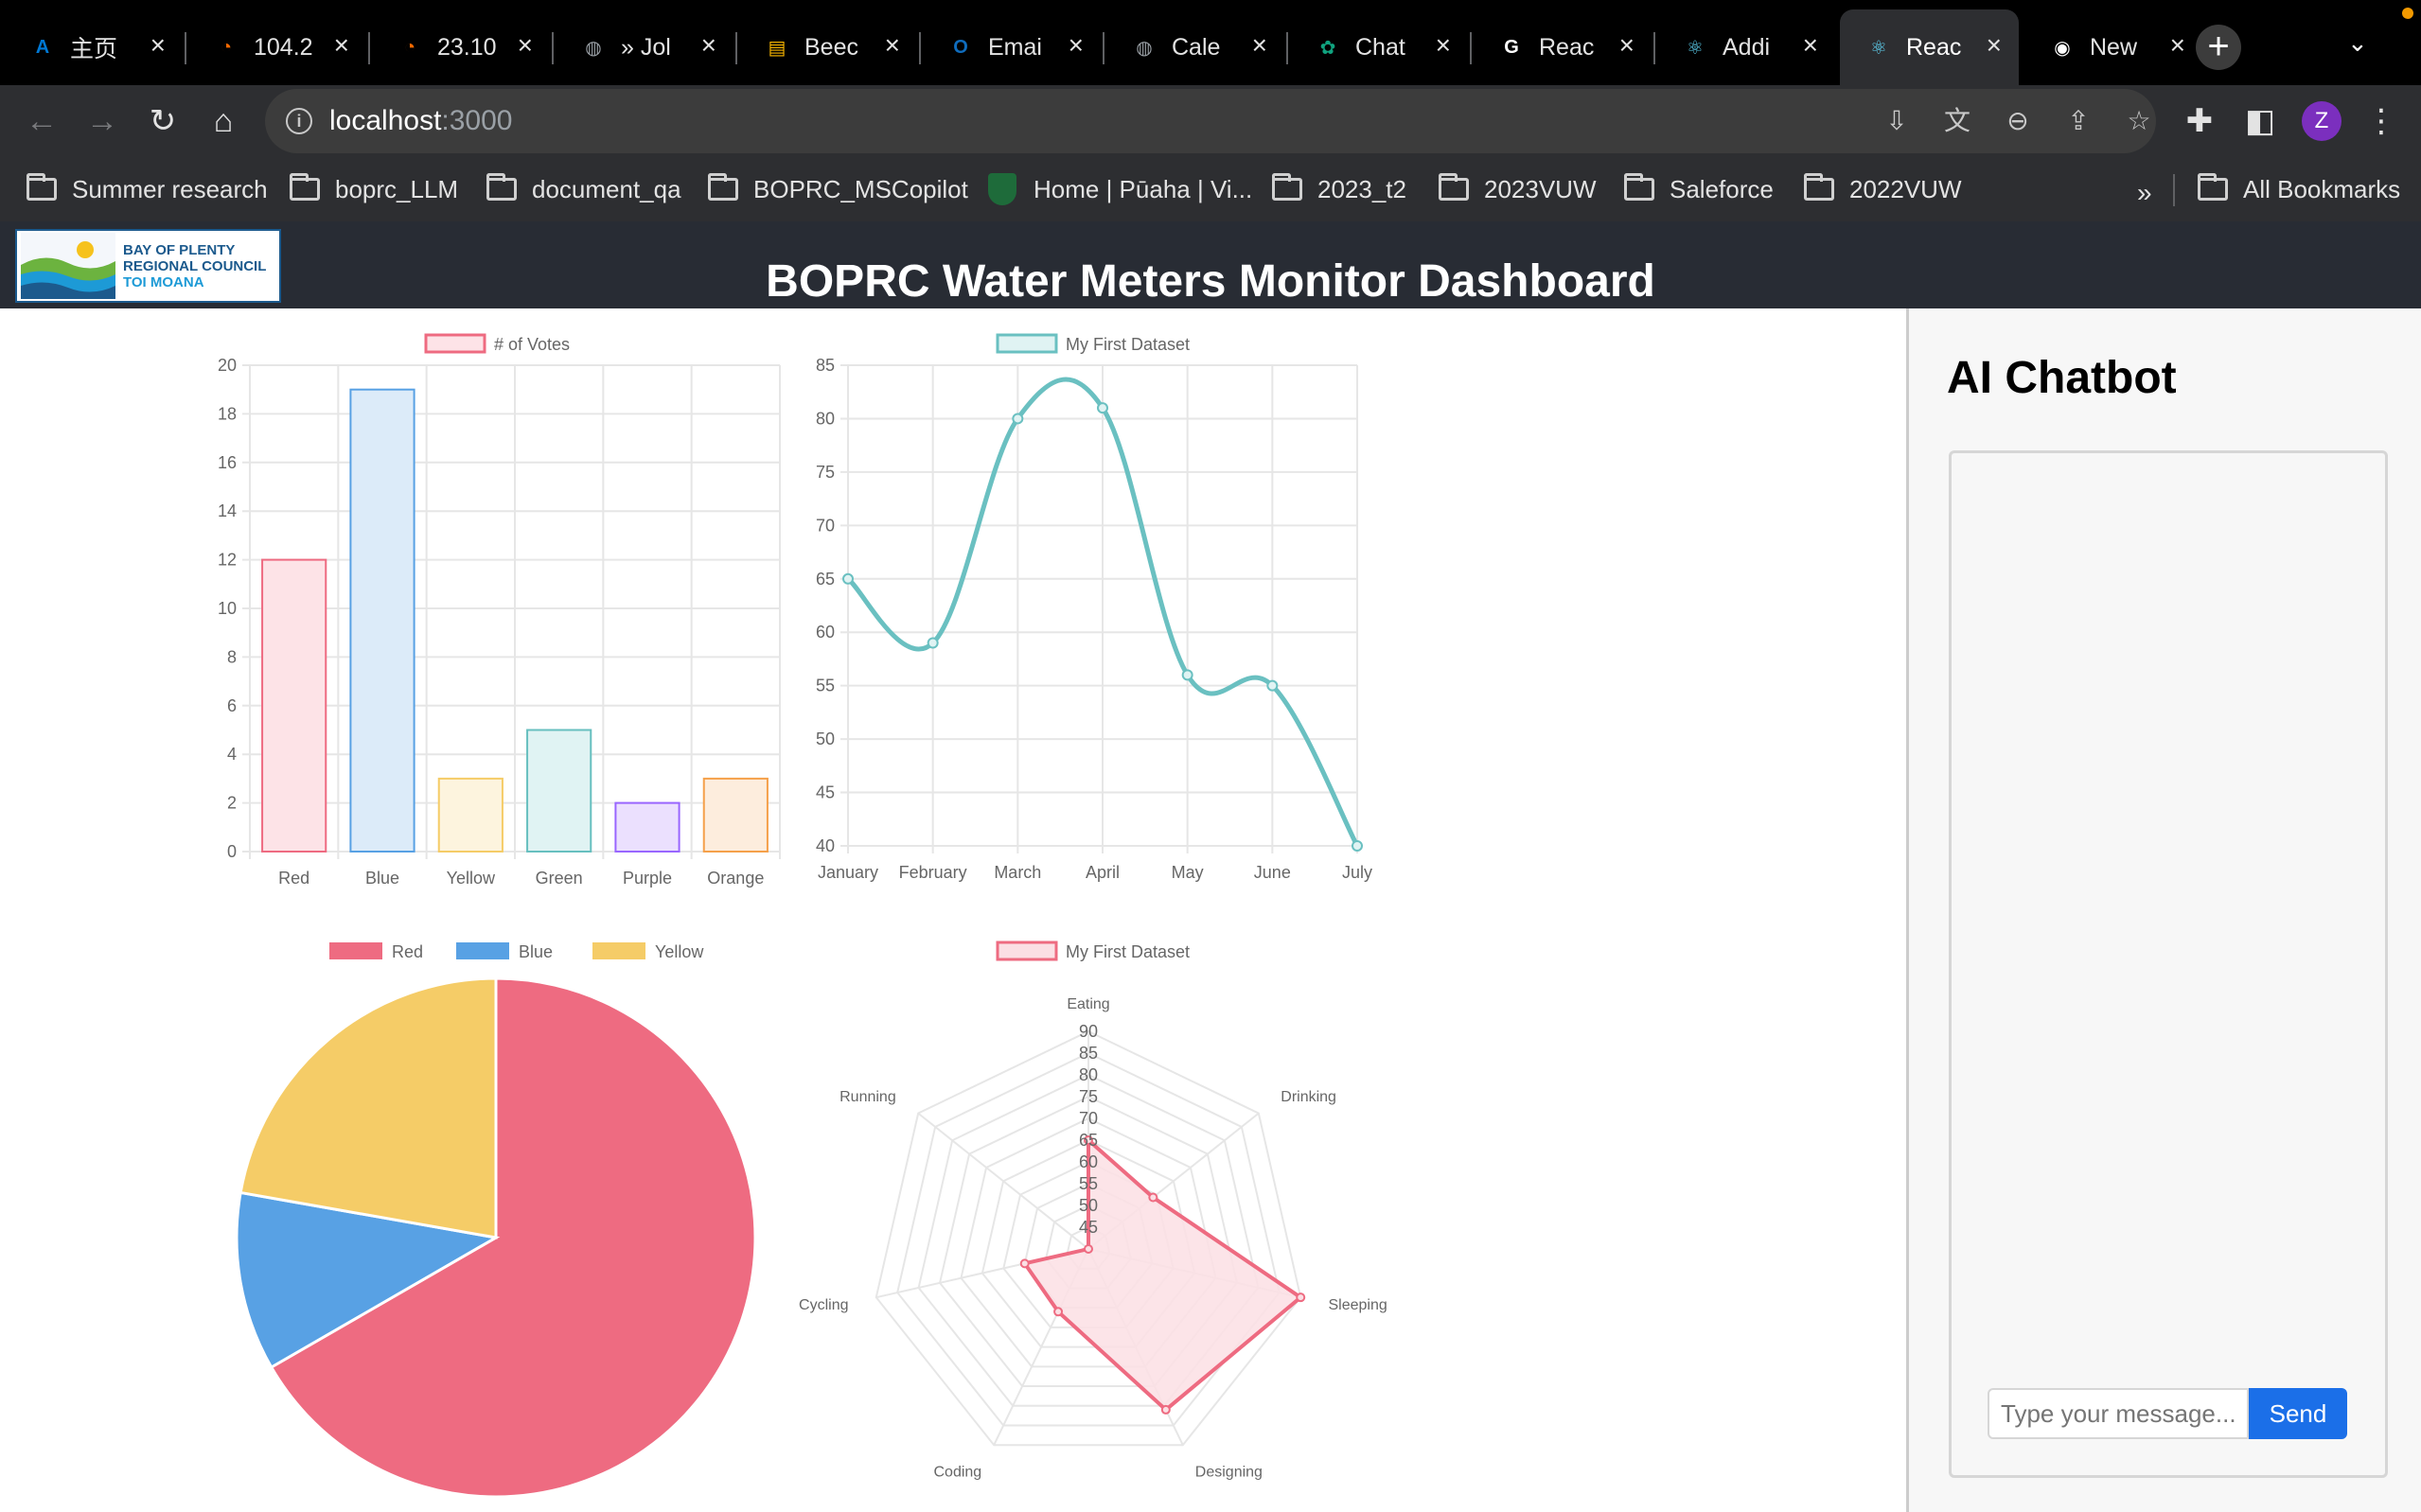  I want to click on extensions-puzzle-icon: ✚, so click(2199, 121).